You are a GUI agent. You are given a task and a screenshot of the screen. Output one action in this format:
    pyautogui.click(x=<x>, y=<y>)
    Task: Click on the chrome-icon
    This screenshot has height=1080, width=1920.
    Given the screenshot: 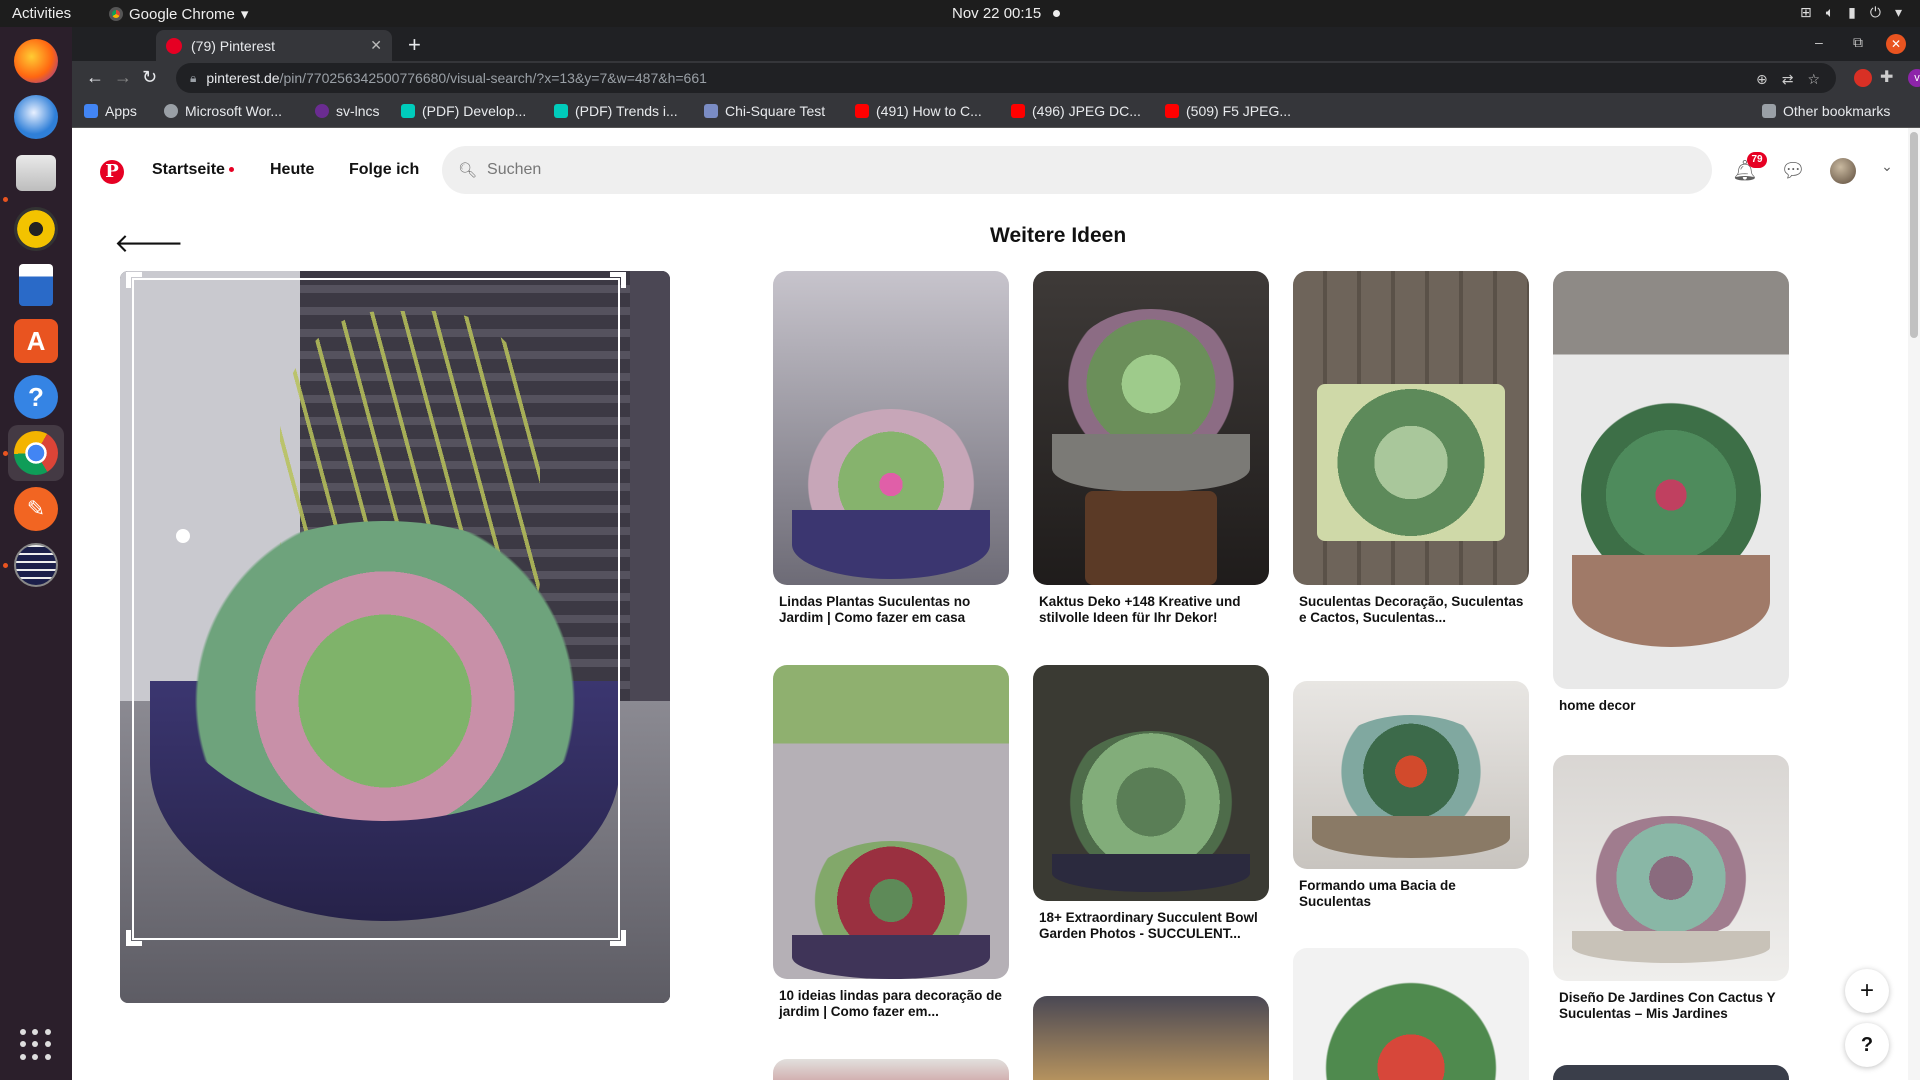 What is the action you would take?
    pyautogui.click(x=116, y=14)
    